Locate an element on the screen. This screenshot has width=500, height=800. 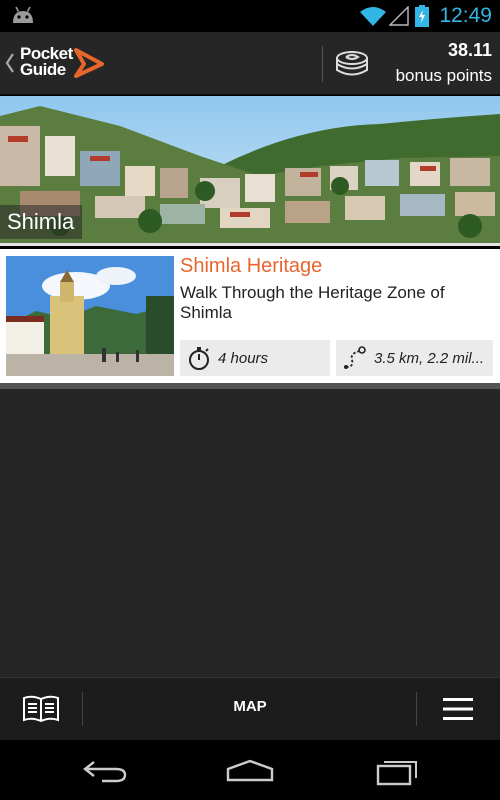
bonus-points-value: 38.11 is located at coordinates (469, 50).